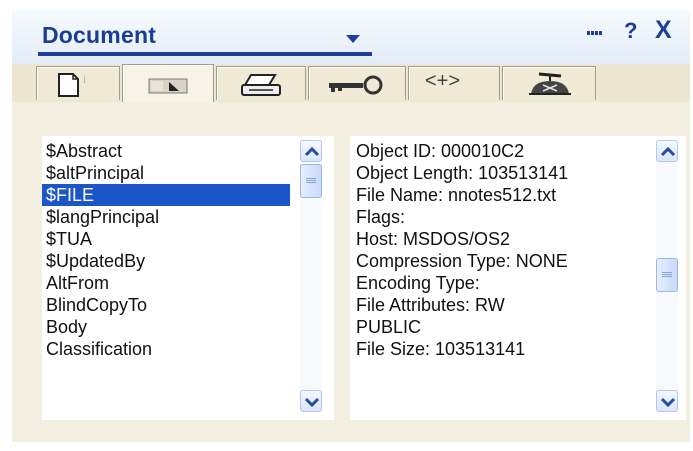  I want to click on html-tag-icon: <+>, so click(443, 81).